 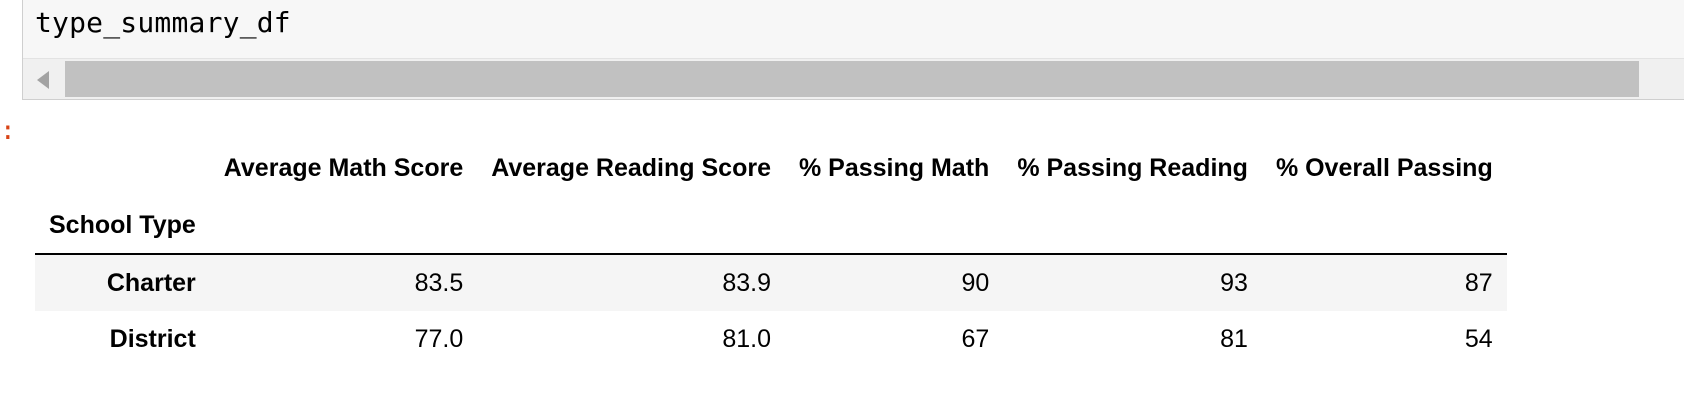 What do you see at coordinates (163, 22) in the screenshot?
I see `code-text: type_summary_df` at bounding box center [163, 22].